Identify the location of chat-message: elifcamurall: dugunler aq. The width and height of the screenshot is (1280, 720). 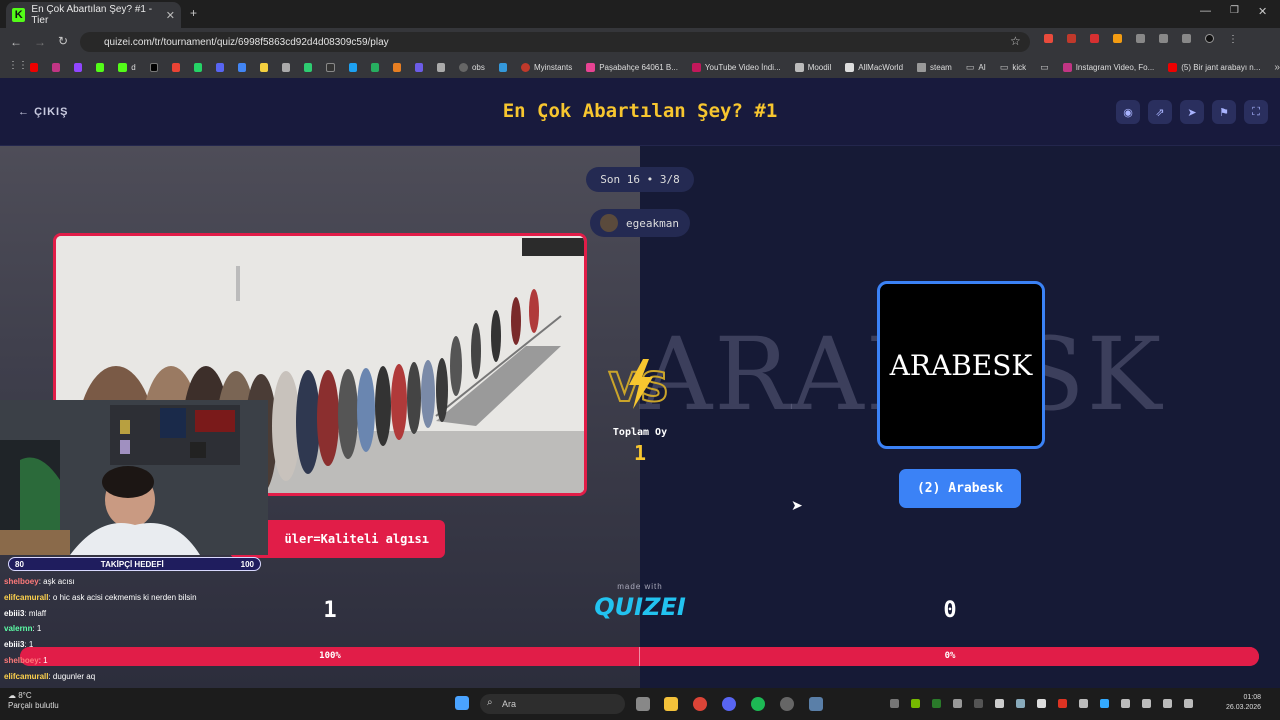
(135, 677).